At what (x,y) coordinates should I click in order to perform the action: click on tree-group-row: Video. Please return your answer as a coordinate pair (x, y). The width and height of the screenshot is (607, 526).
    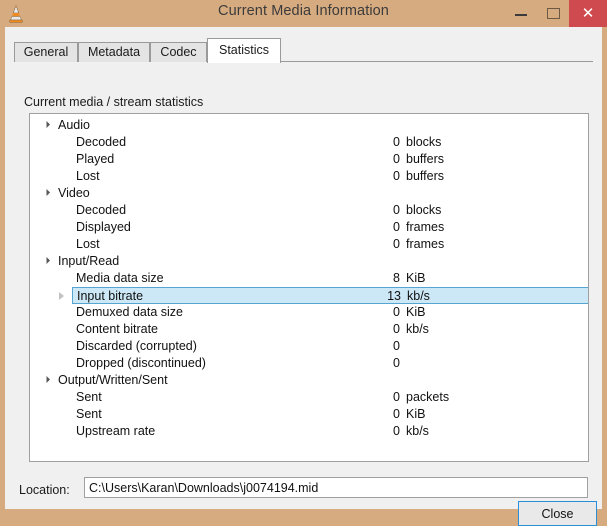
    Looking at the image, I should click on (309, 193).